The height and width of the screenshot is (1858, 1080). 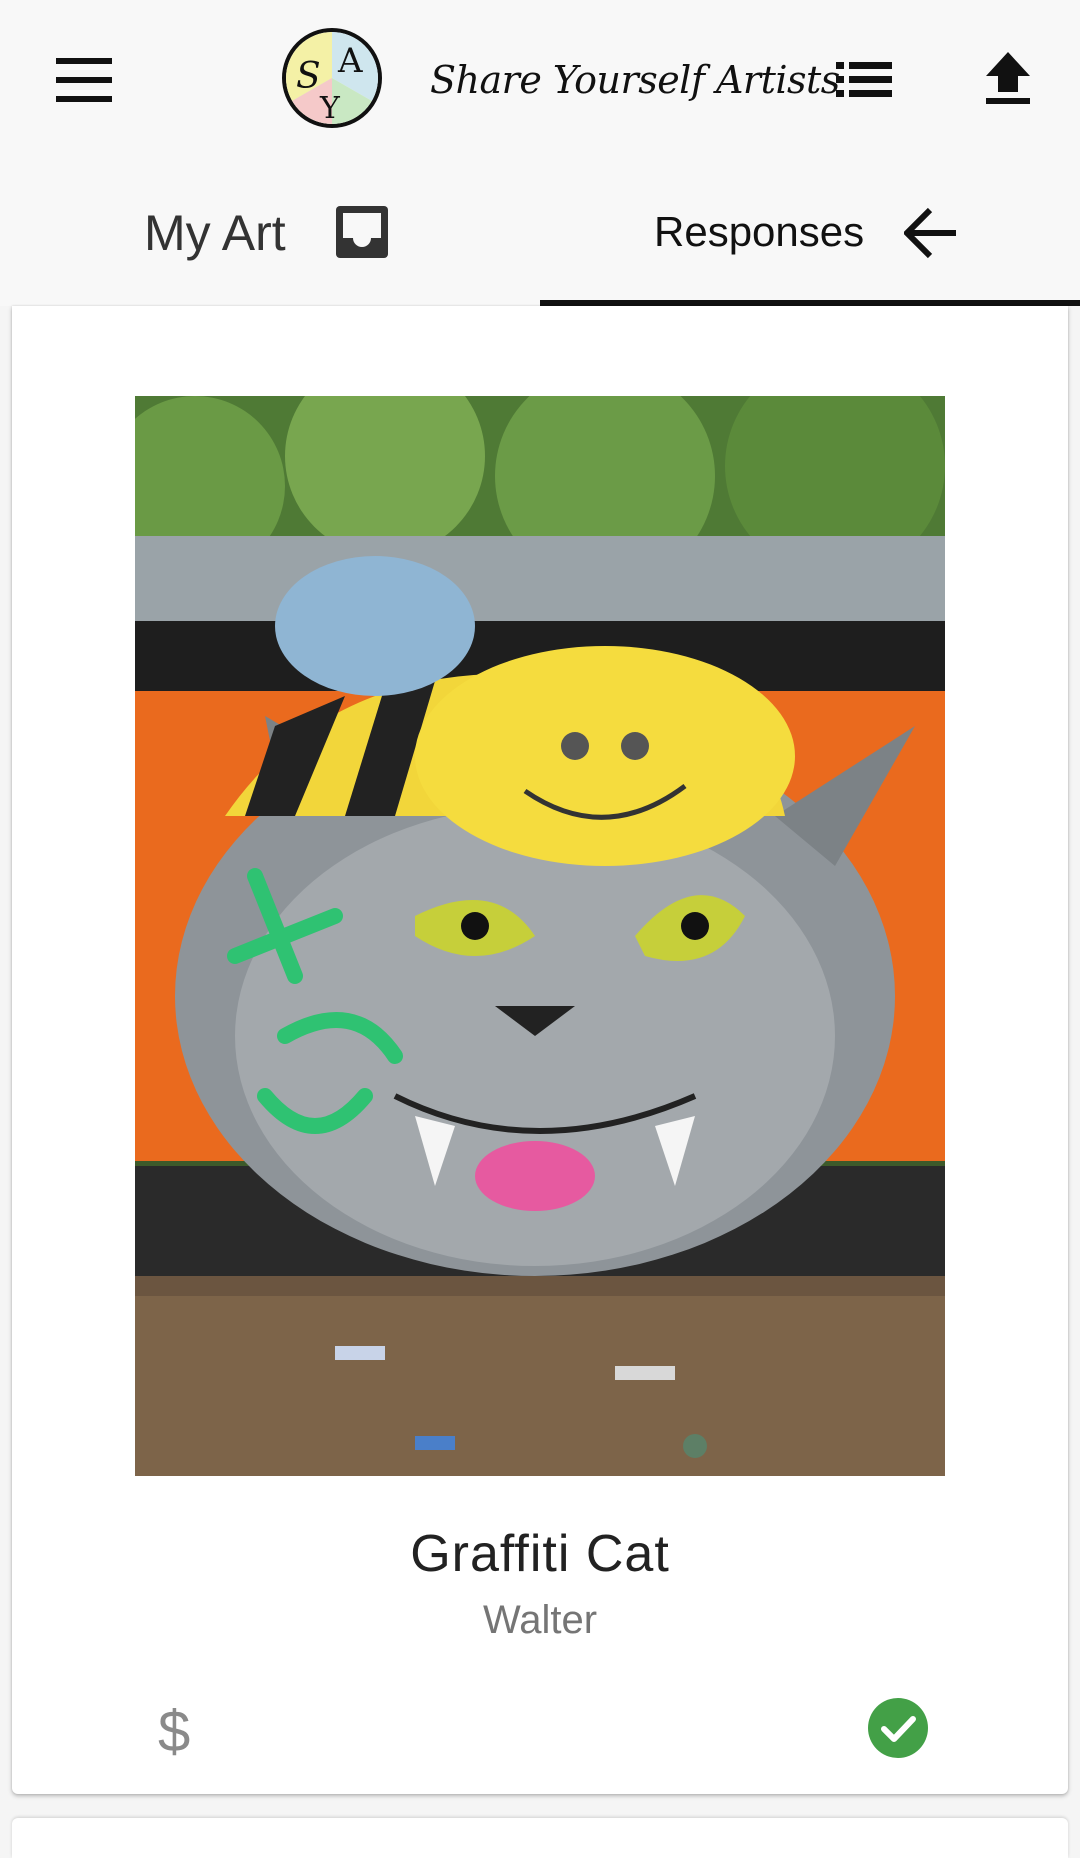 What do you see at coordinates (540, 1554) in the screenshot?
I see `artwork-title: Graffiti Cat` at bounding box center [540, 1554].